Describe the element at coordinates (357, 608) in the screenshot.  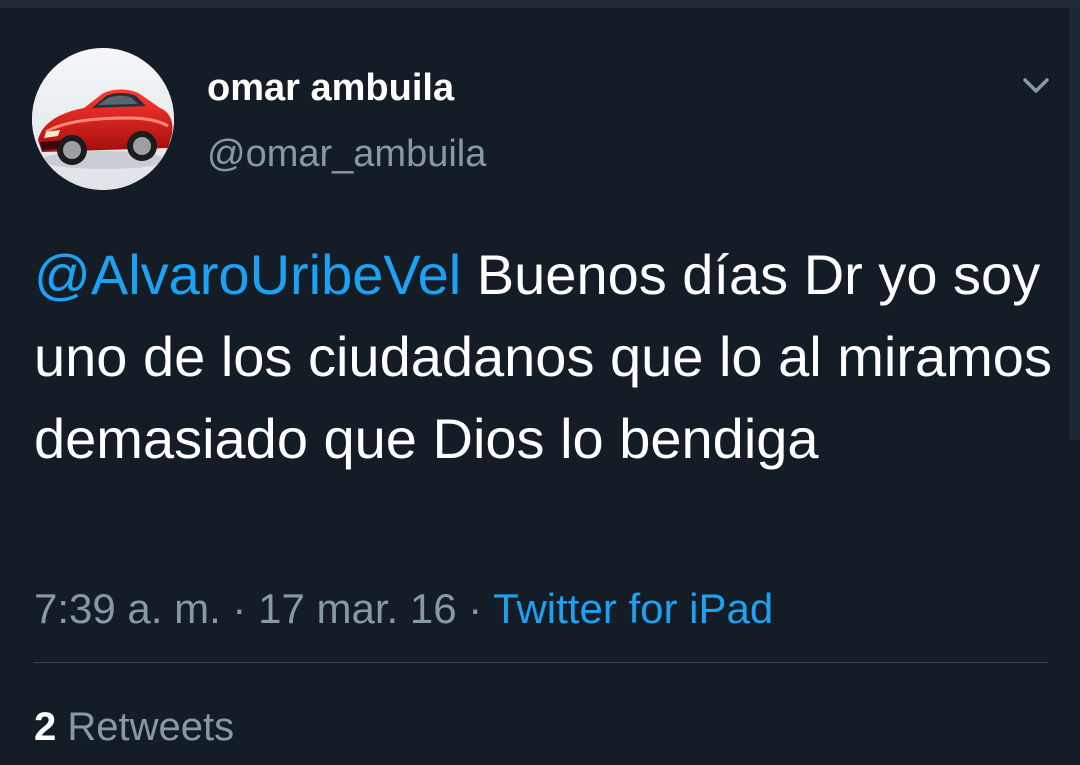
I see `tweet-date: 17 mar. 16` at that location.